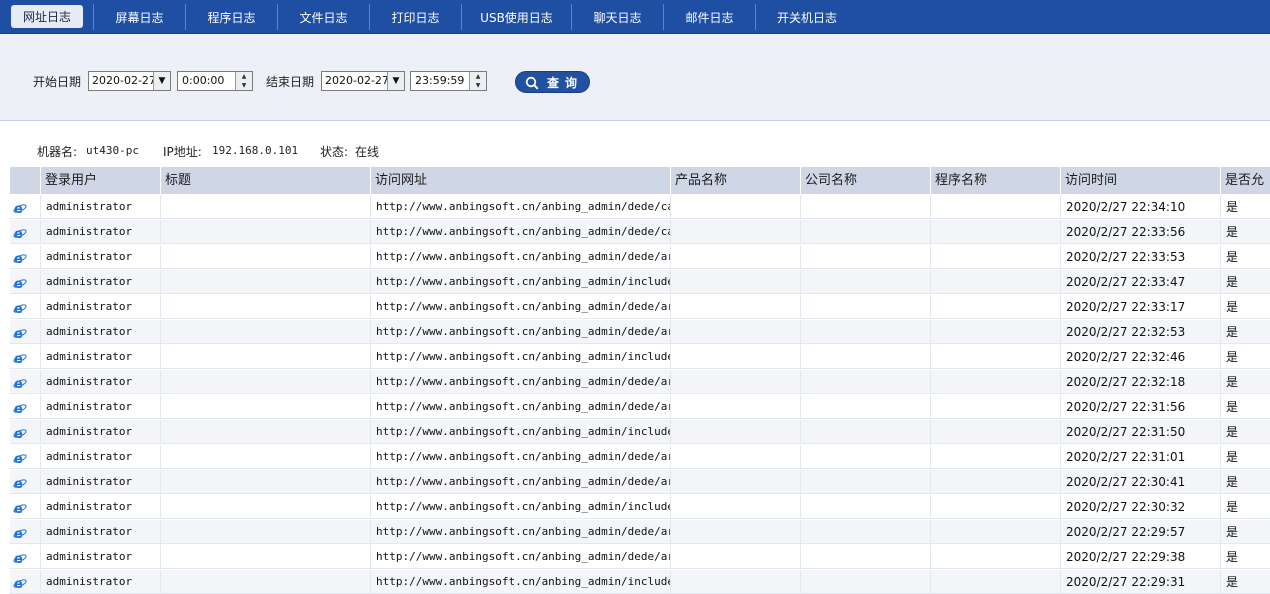 Image resolution: width=1270 pixels, height=594 pixels. What do you see at coordinates (1140, 407) in the screenshot?
I see `cell-time: 2020/2/27 22:31:56` at bounding box center [1140, 407].